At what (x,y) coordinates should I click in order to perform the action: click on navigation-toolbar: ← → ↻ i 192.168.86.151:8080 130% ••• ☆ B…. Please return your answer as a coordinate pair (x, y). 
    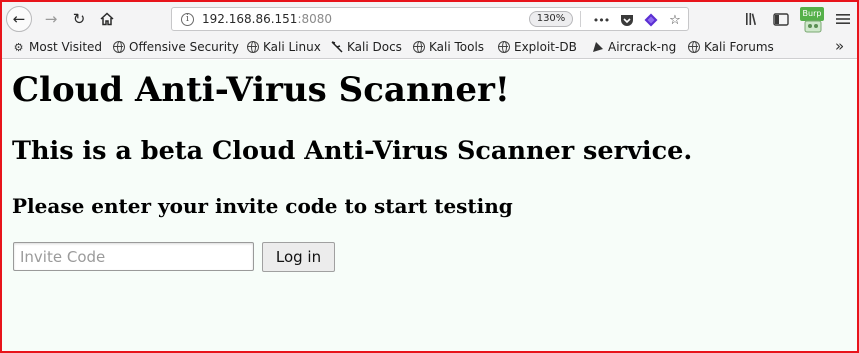
    Looking at the image, I should click on (429, 18).